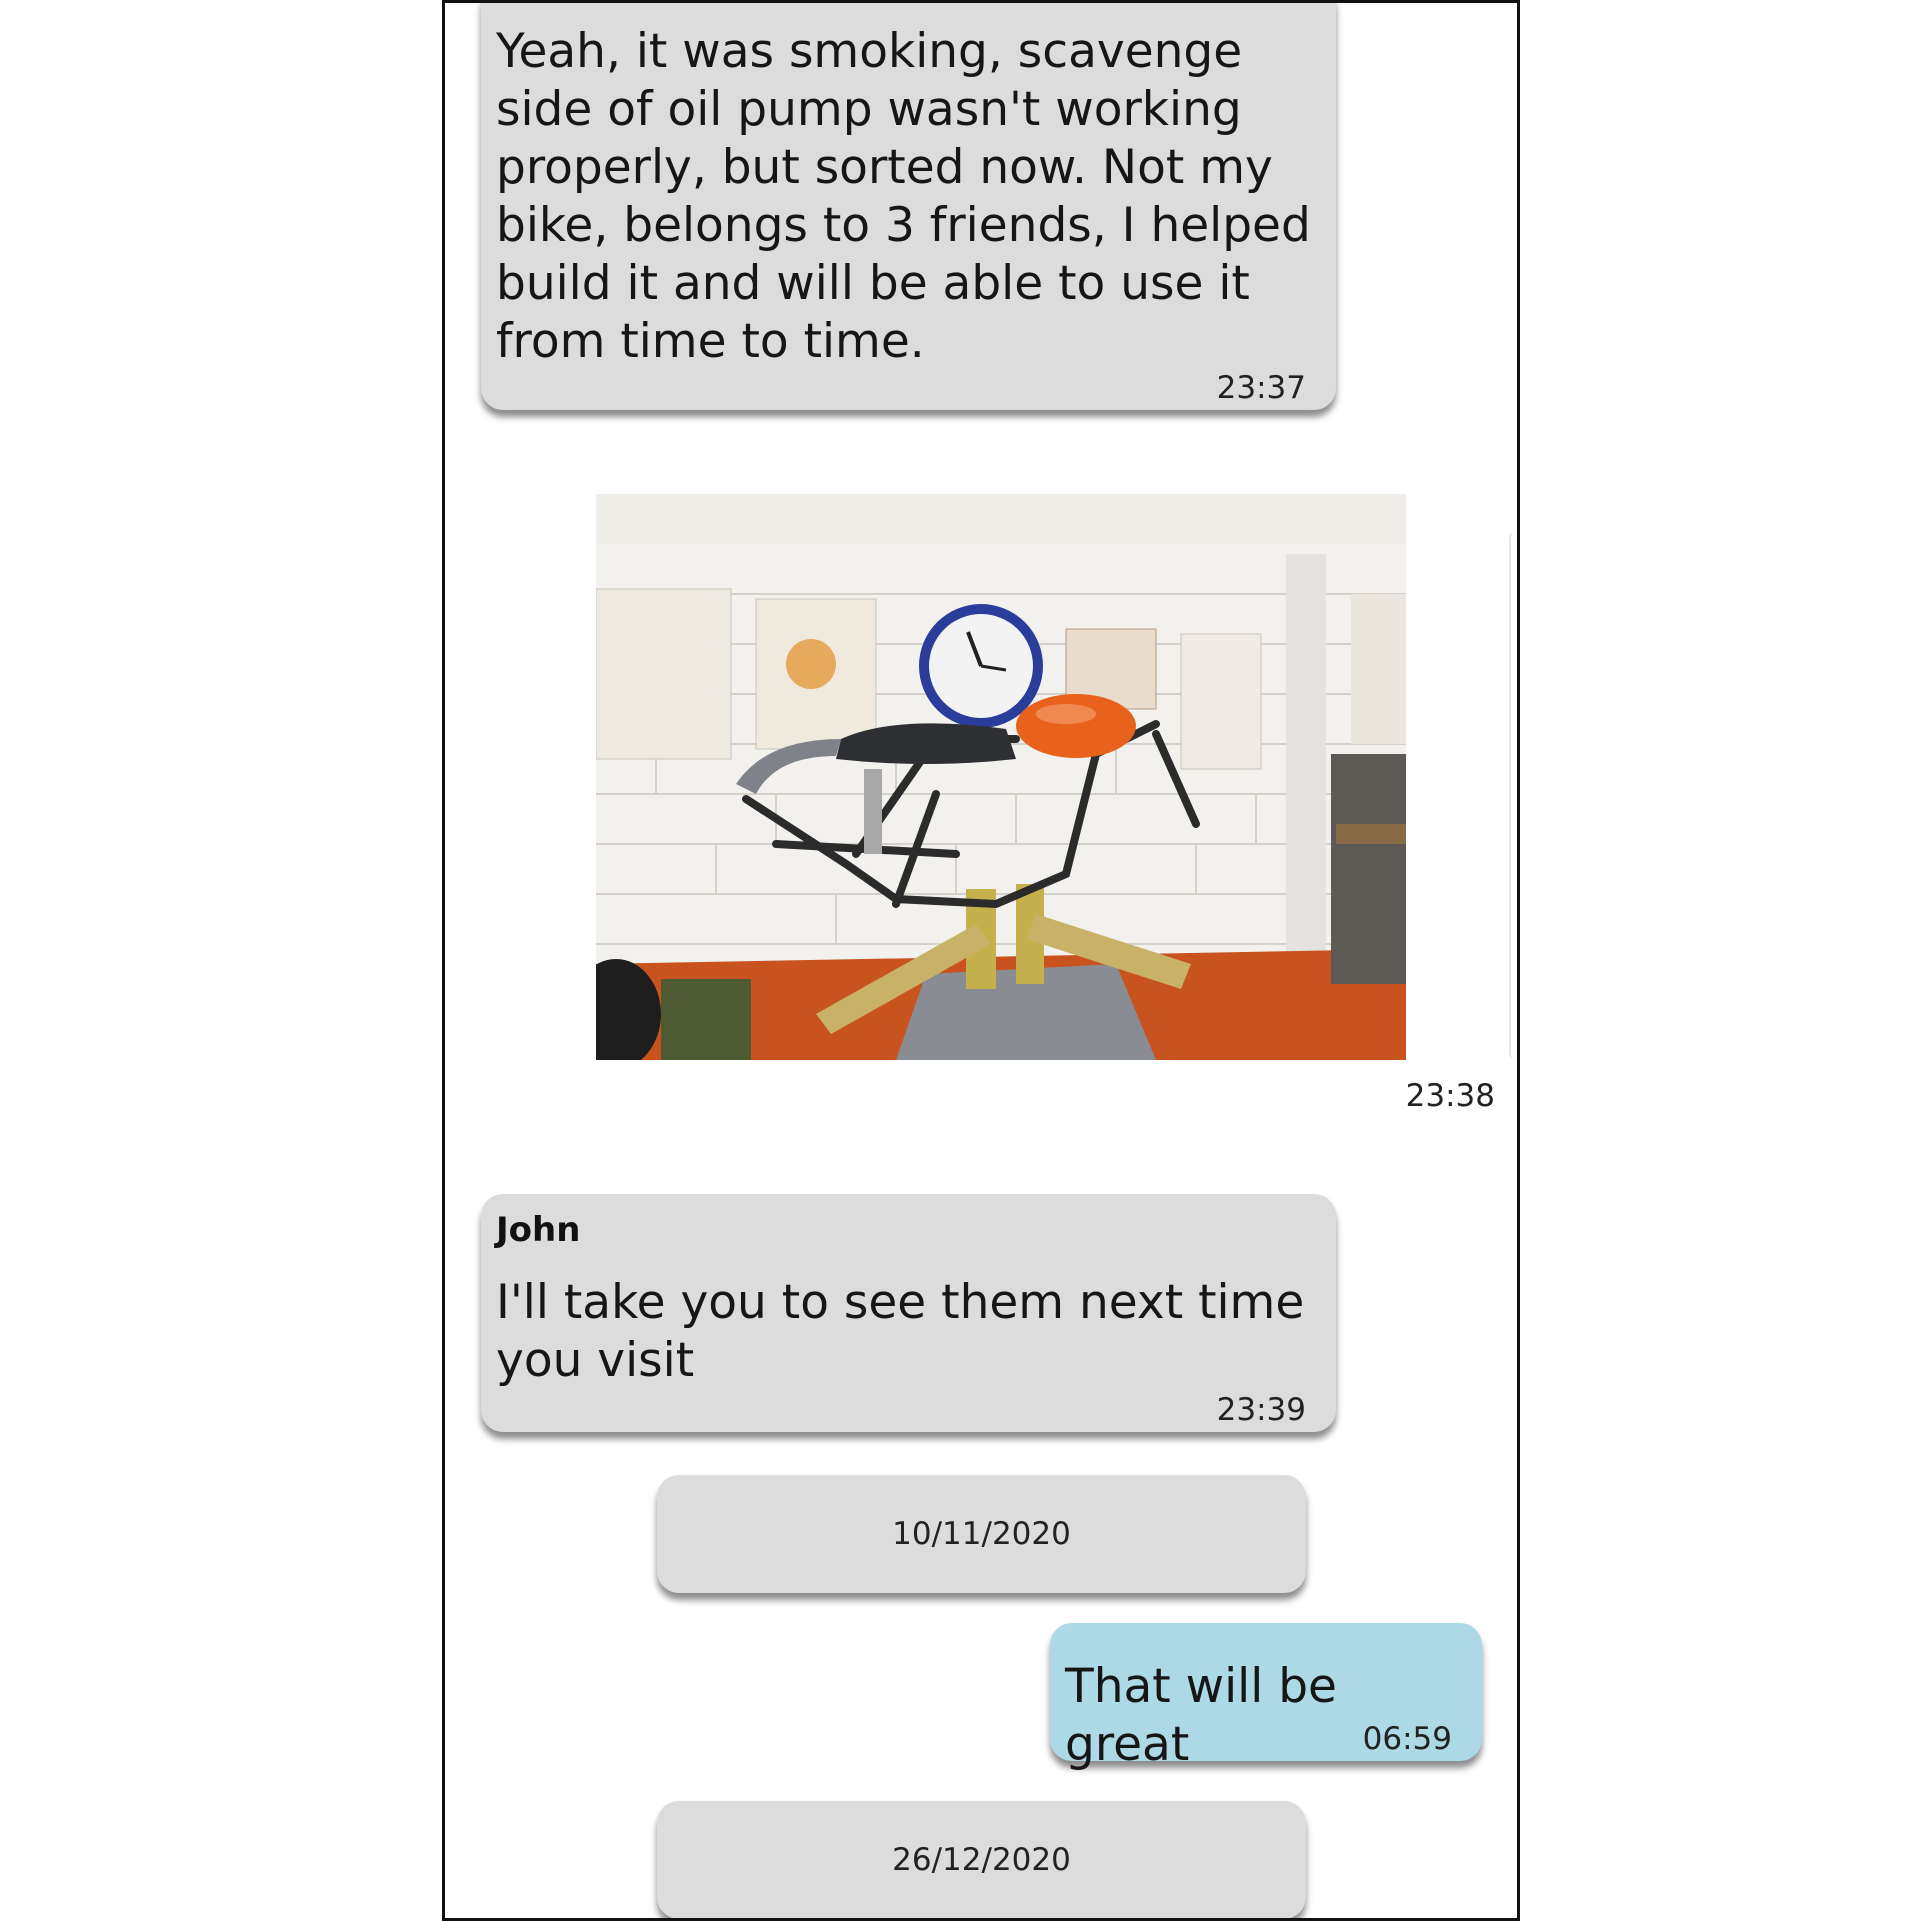  I want to click on photo-message, so click(1001, 777).